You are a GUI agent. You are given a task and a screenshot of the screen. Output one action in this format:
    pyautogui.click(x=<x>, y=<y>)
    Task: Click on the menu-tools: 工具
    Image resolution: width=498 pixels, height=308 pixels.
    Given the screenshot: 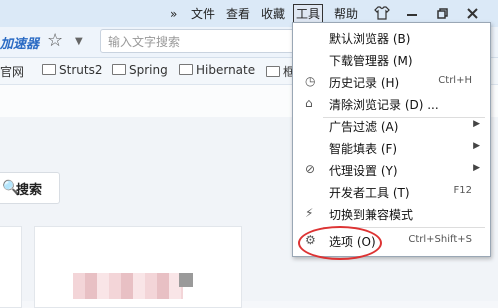 What is the action you would take?
    pyautogui.click(x=308, y=14)
    